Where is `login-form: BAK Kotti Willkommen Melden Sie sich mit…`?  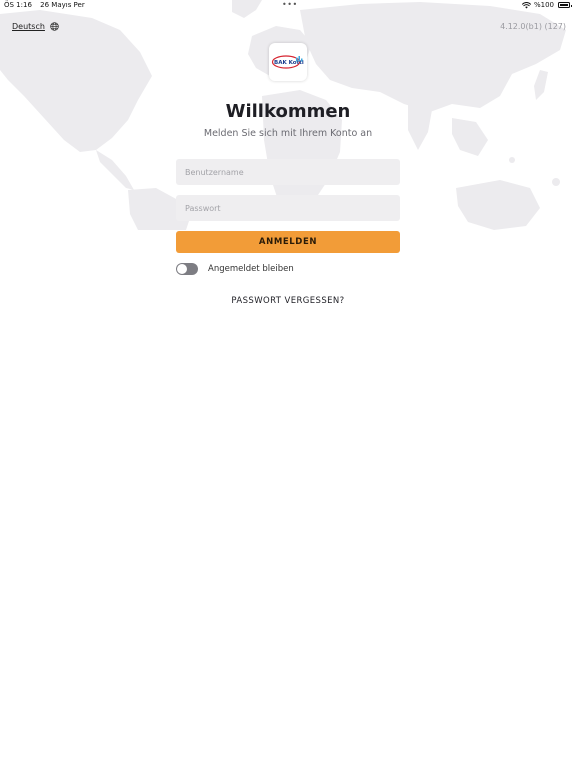 login-form: BAK Kotti Willkommen Melden Sie sich mit… is located at coordinates (288, 174).